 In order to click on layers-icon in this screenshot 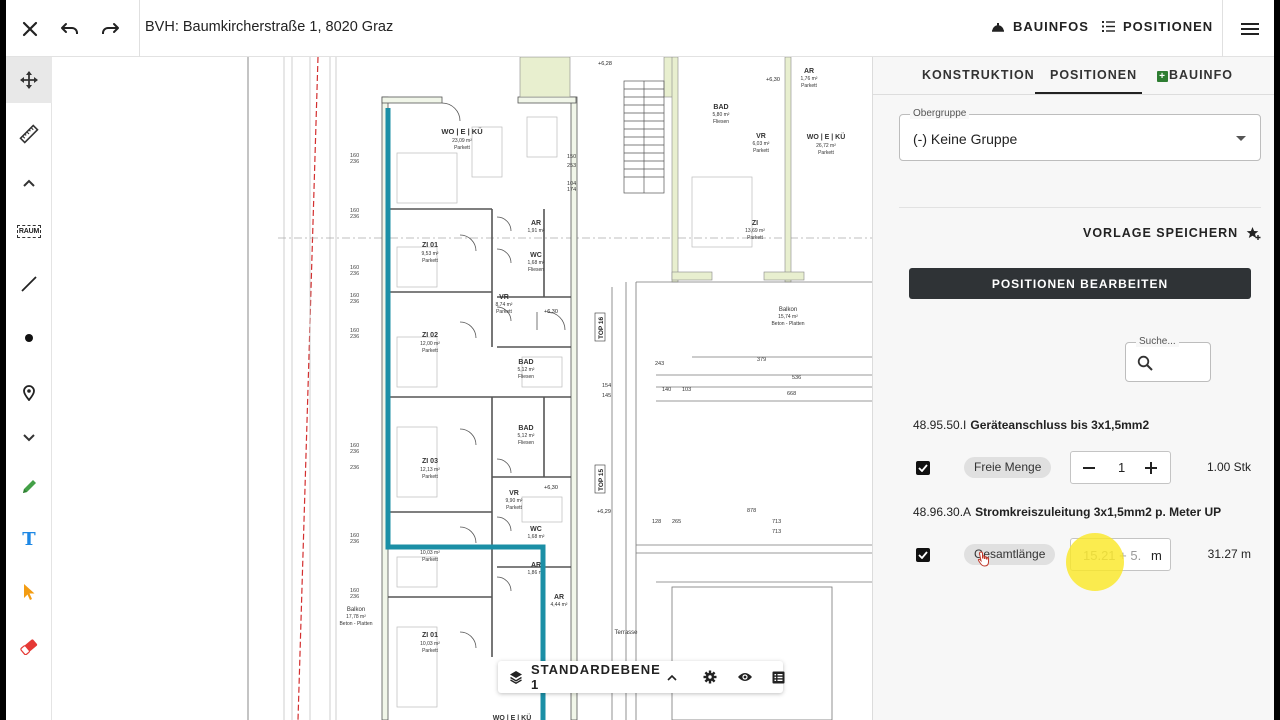, I will do `click(516, 677)`.